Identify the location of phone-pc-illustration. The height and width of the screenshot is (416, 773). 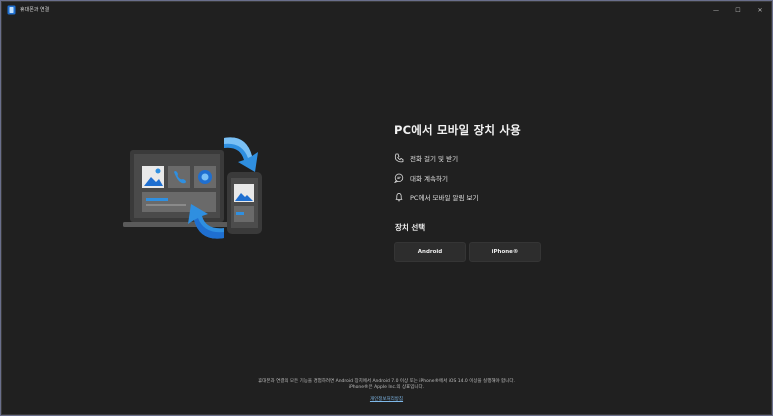
(192, 188).